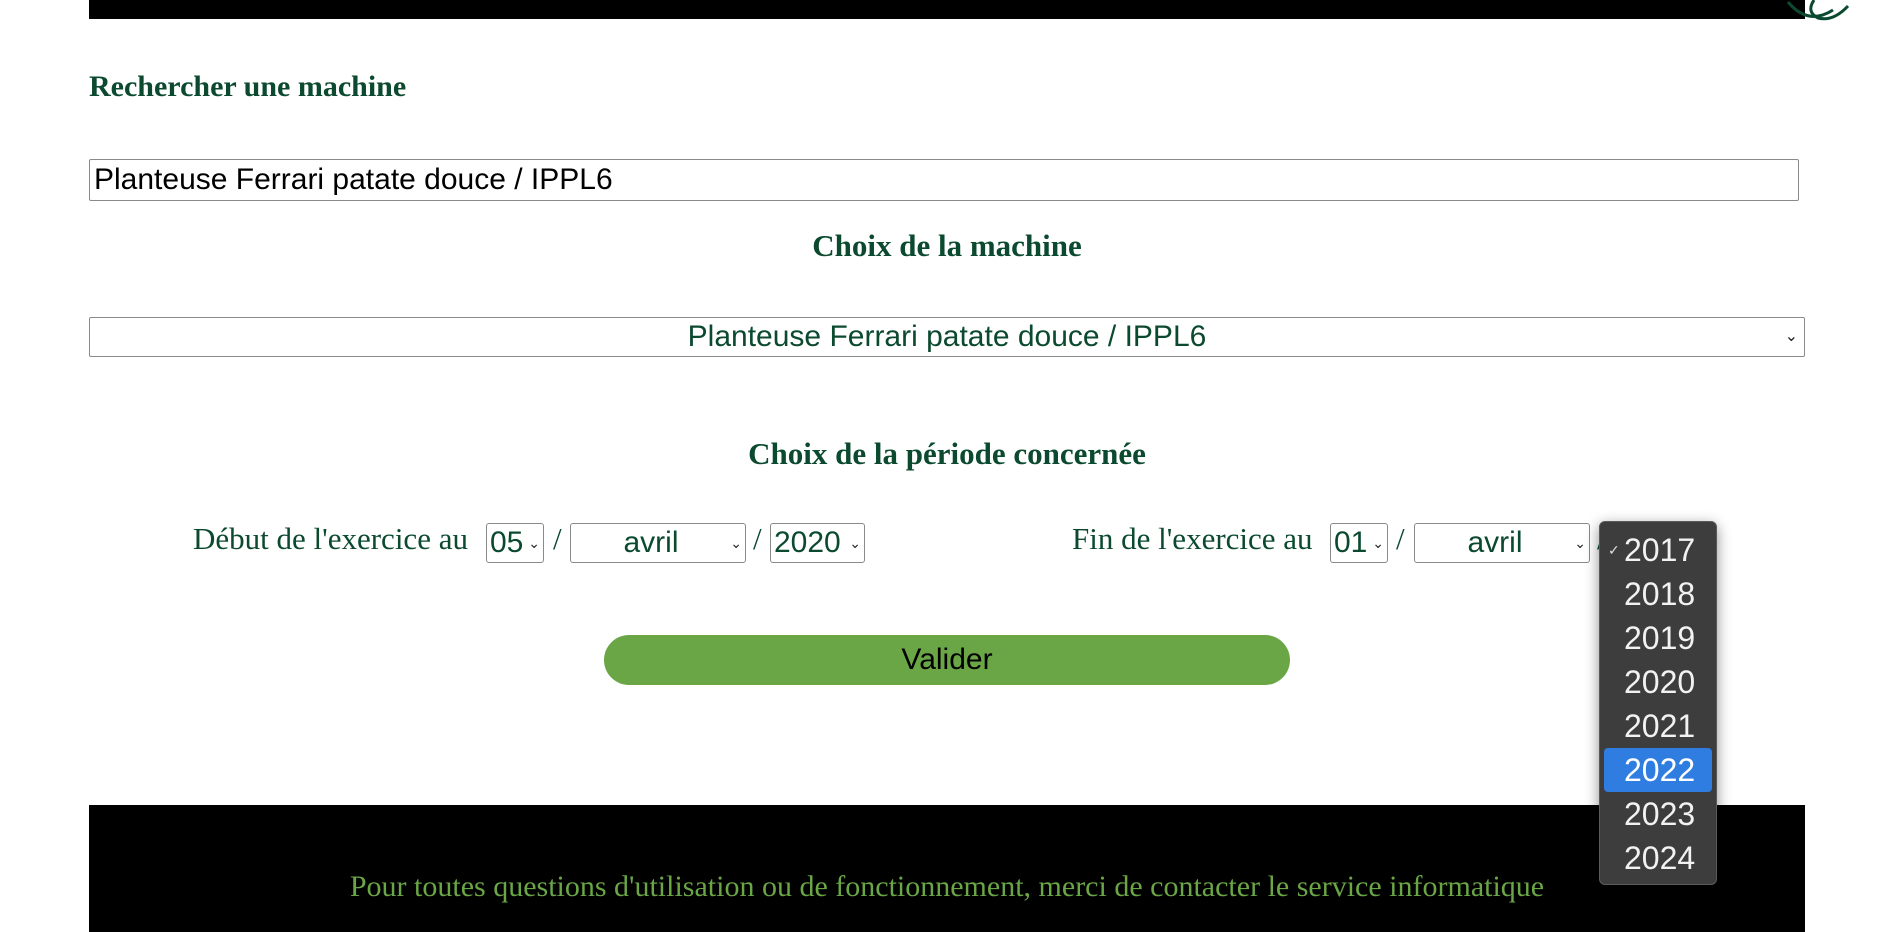 The height and width of the screenshot is (932, 1894). I want to click on machine-choice-title: Choix de la machine, so click(947, 245).